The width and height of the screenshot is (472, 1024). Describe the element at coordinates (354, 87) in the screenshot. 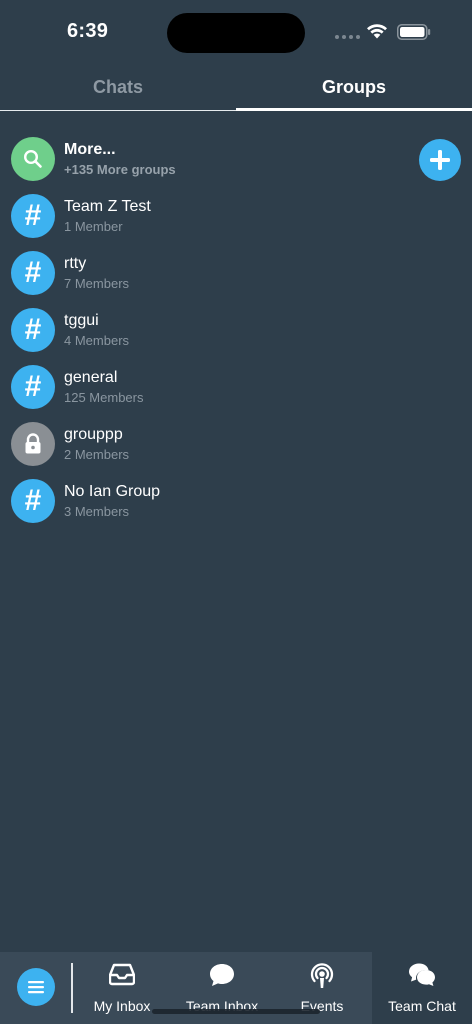

I see `tab-groups: Groups` at that location.